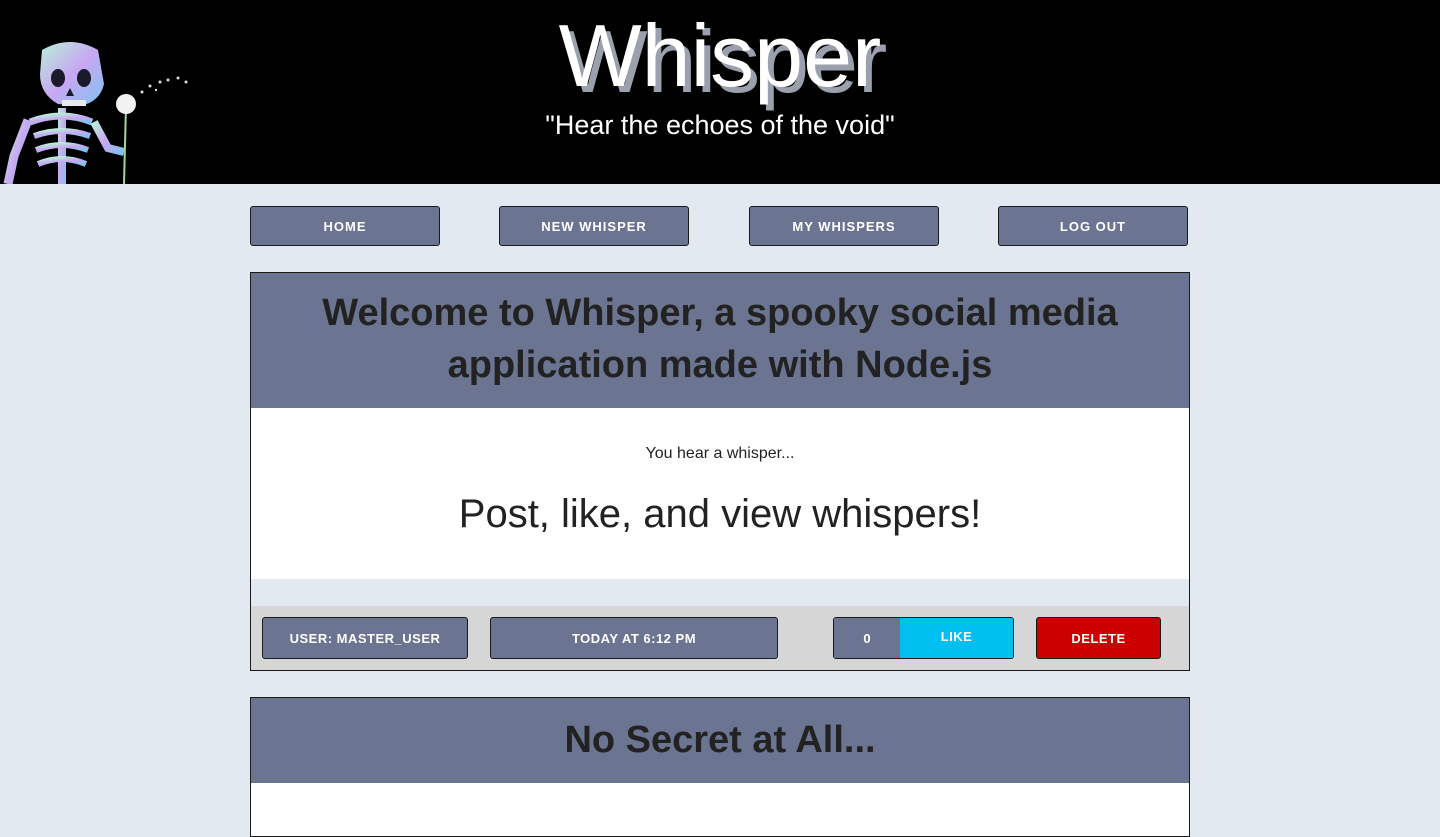 The image size is (1440, 837). I want to click on like-button: LIKE, so click(956, 638).